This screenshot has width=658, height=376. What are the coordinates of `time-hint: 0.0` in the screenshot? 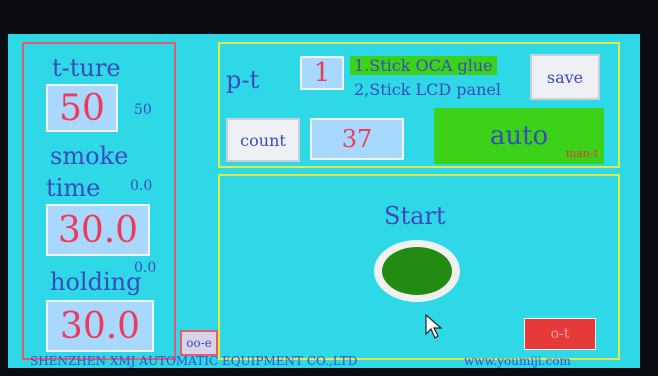 It's located at (141, 186).